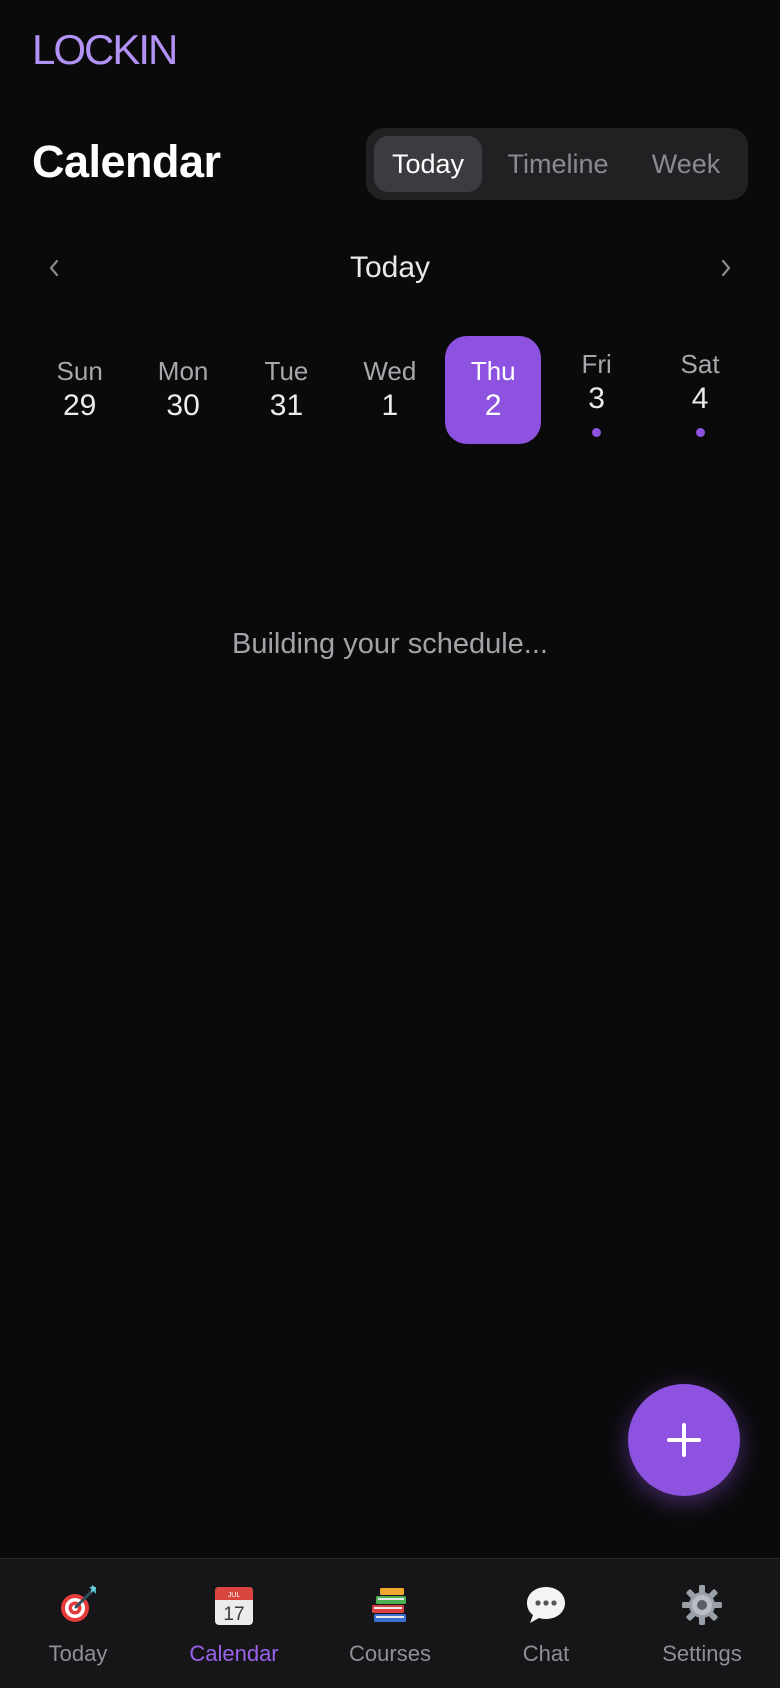  Describe the element at coordinates (702, 1605) in the screenshot. I see `gear-icon` at that location.